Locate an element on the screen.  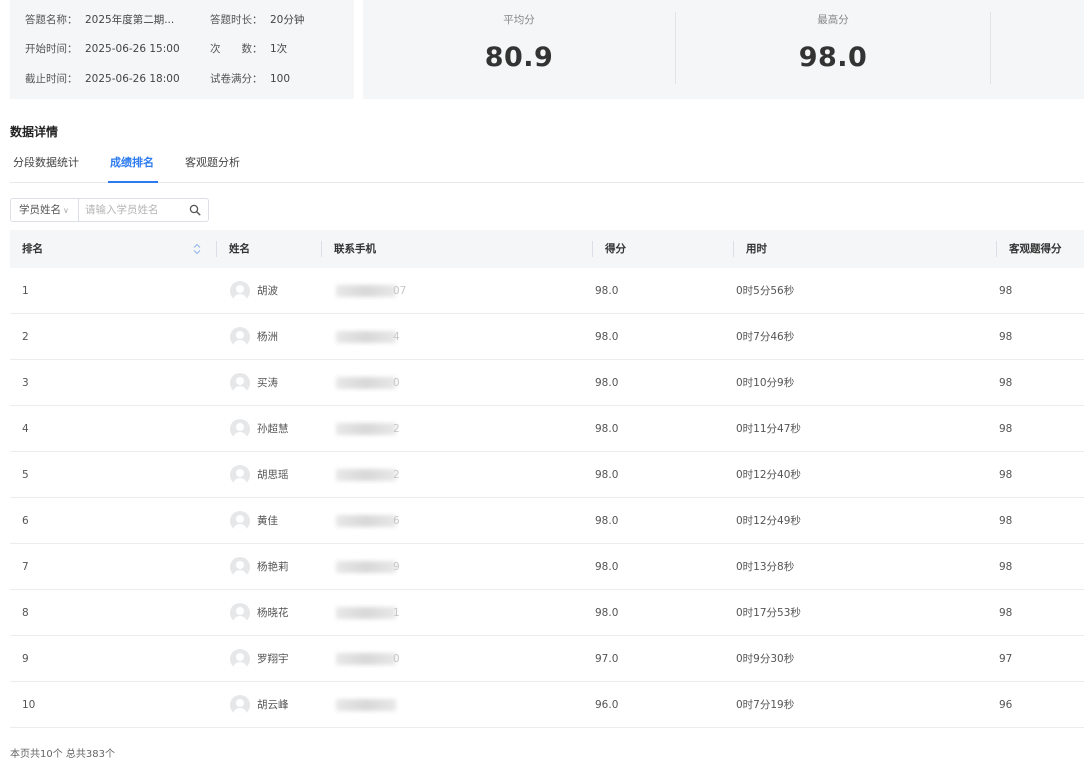
cell-rank: 2 is located at coordinates (25, 337).